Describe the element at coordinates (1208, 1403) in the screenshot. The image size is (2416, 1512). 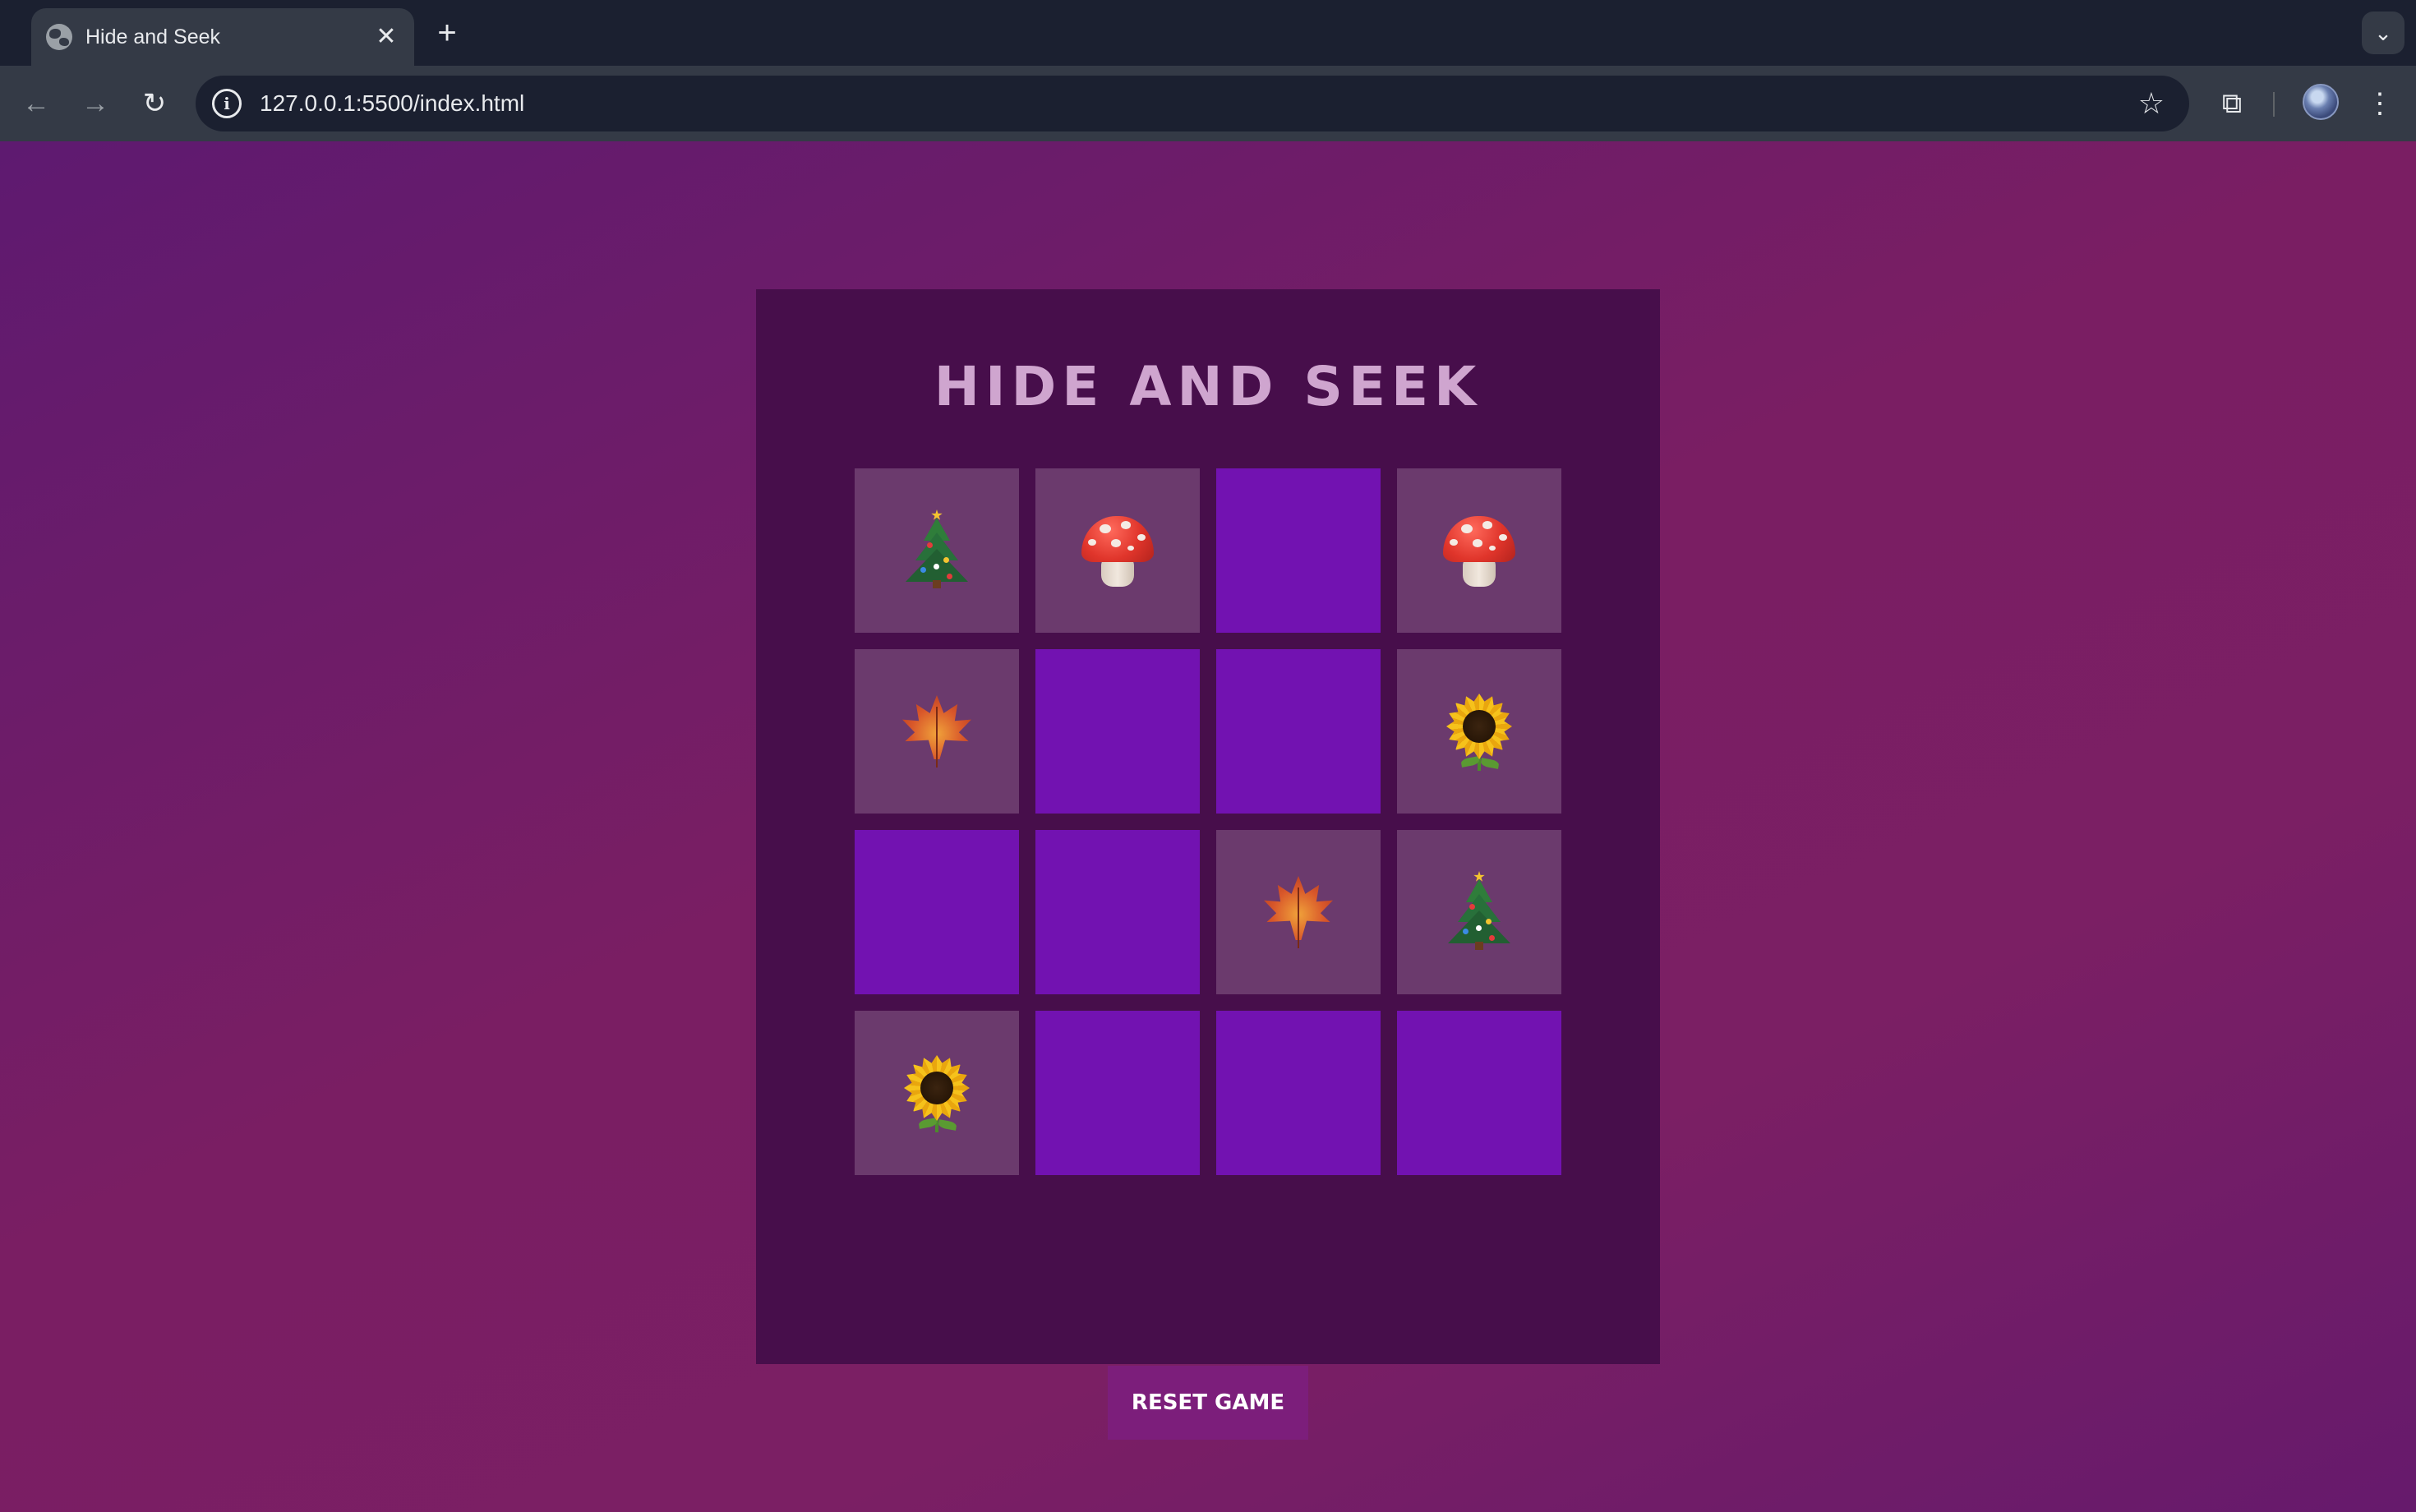
I see `reset-game-button: RESET GAME` at that location.